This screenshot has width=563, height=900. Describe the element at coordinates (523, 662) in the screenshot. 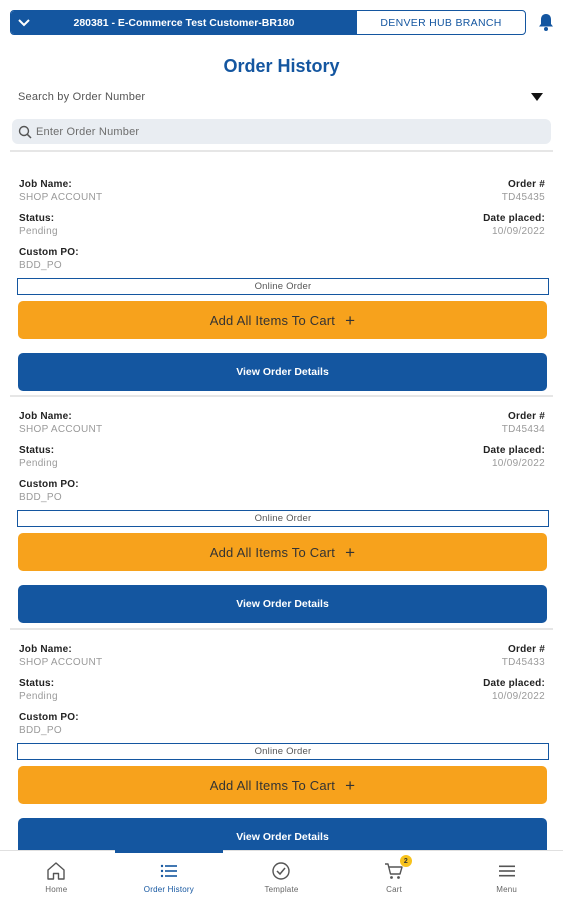

I see `order-number-value: TD45433` at that location.